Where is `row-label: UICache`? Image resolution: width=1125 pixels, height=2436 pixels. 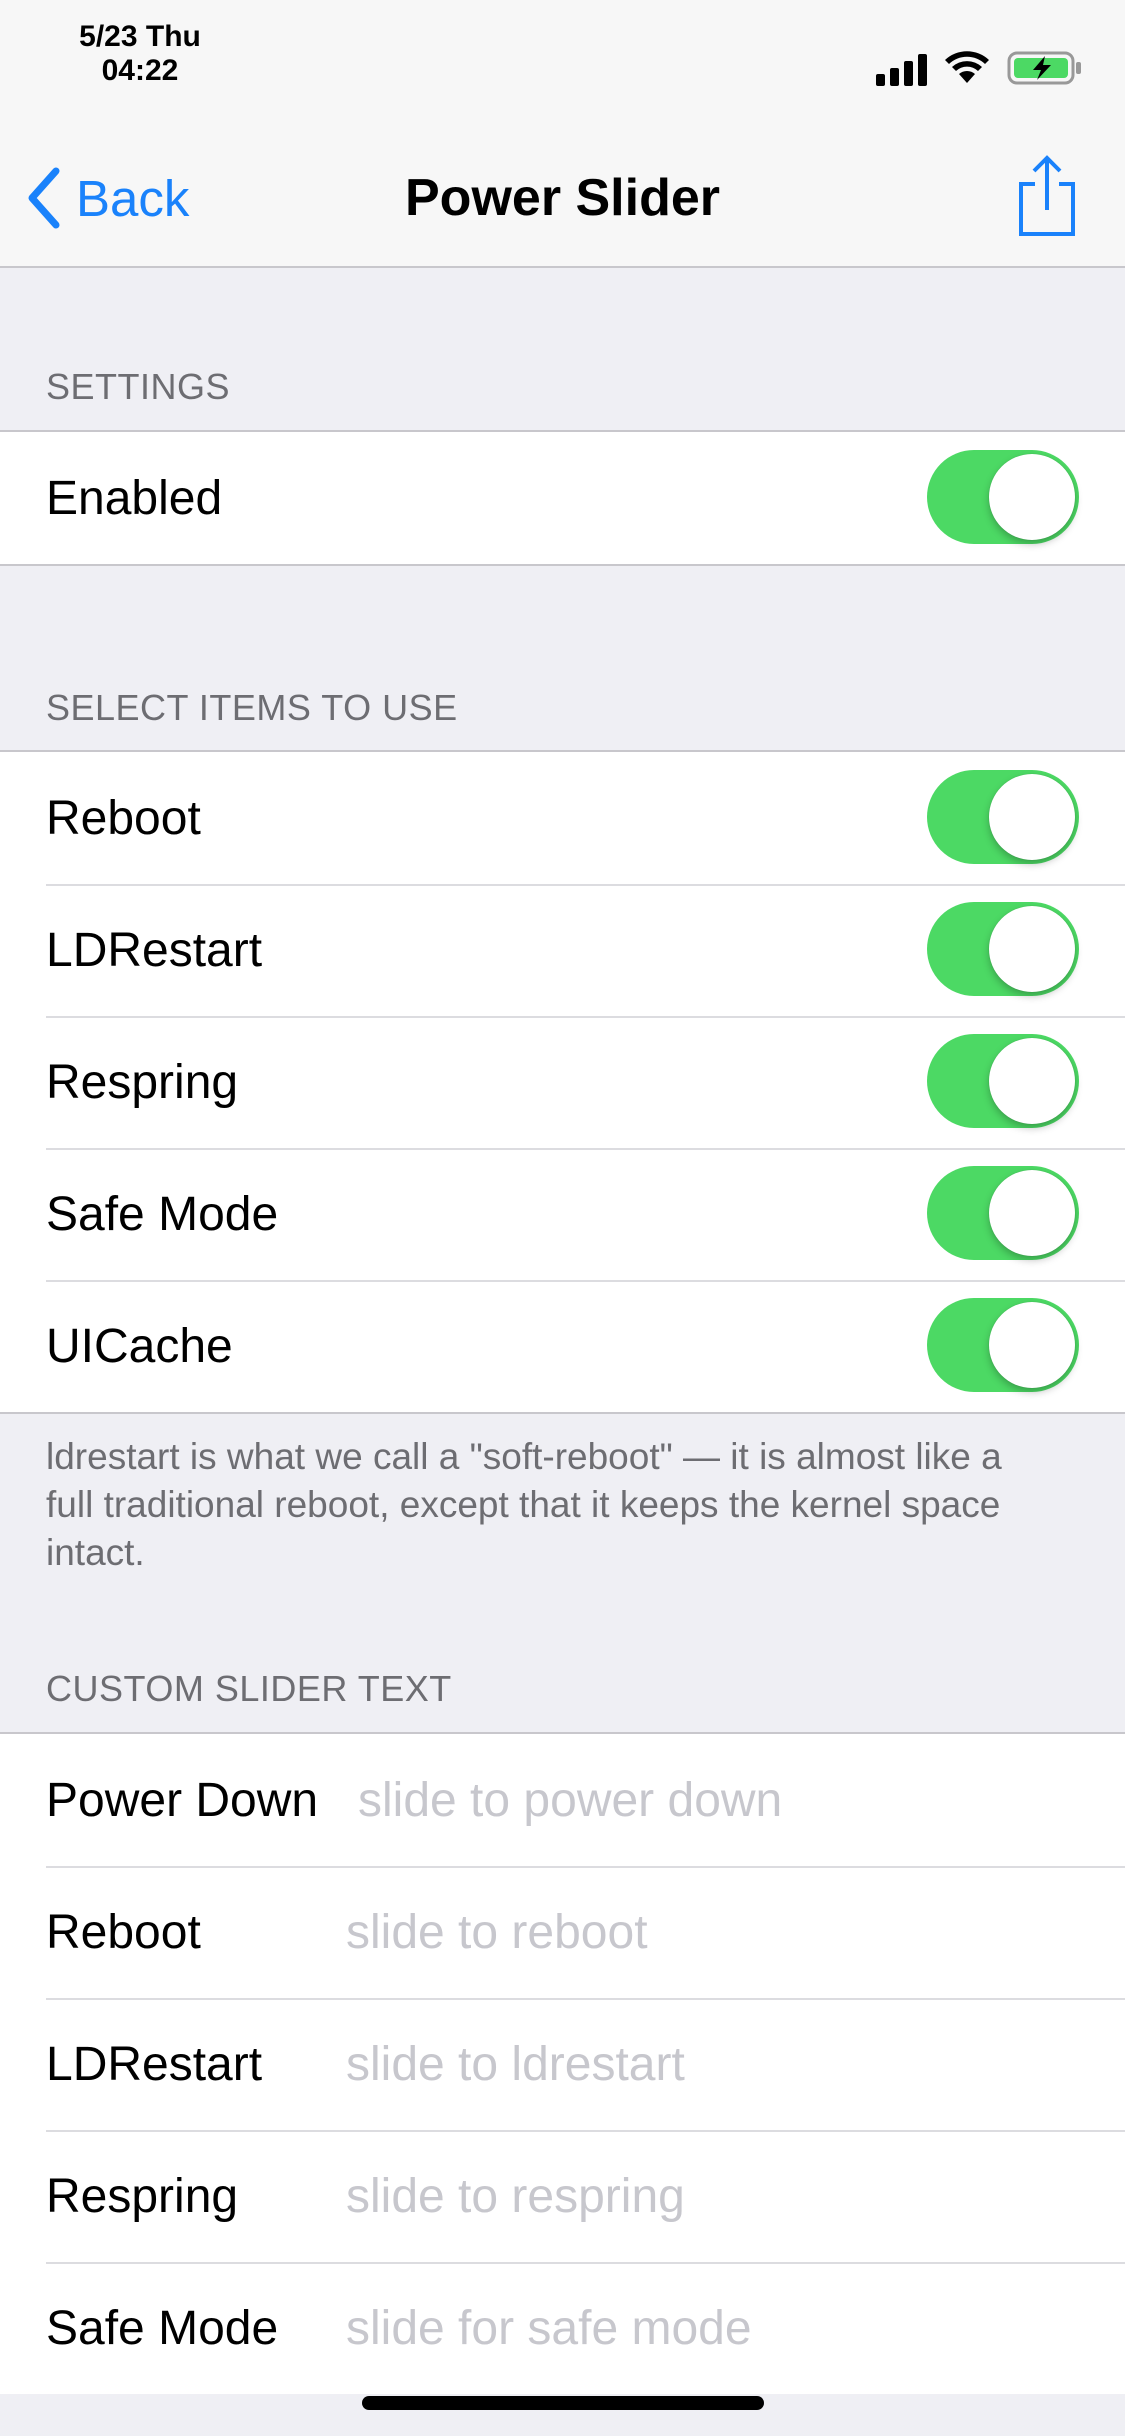 row-label: UICache is located at coordinates (139, 1346).